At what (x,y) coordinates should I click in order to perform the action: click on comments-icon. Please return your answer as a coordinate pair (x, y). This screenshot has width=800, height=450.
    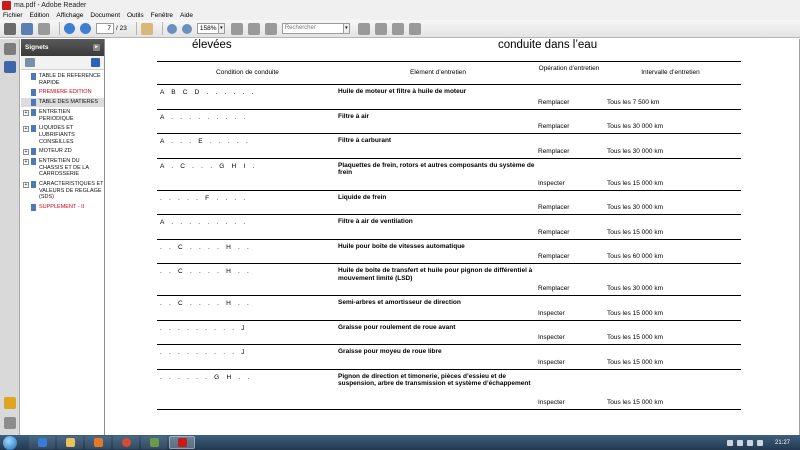
    Looking at the image, I should click on (10, 403).